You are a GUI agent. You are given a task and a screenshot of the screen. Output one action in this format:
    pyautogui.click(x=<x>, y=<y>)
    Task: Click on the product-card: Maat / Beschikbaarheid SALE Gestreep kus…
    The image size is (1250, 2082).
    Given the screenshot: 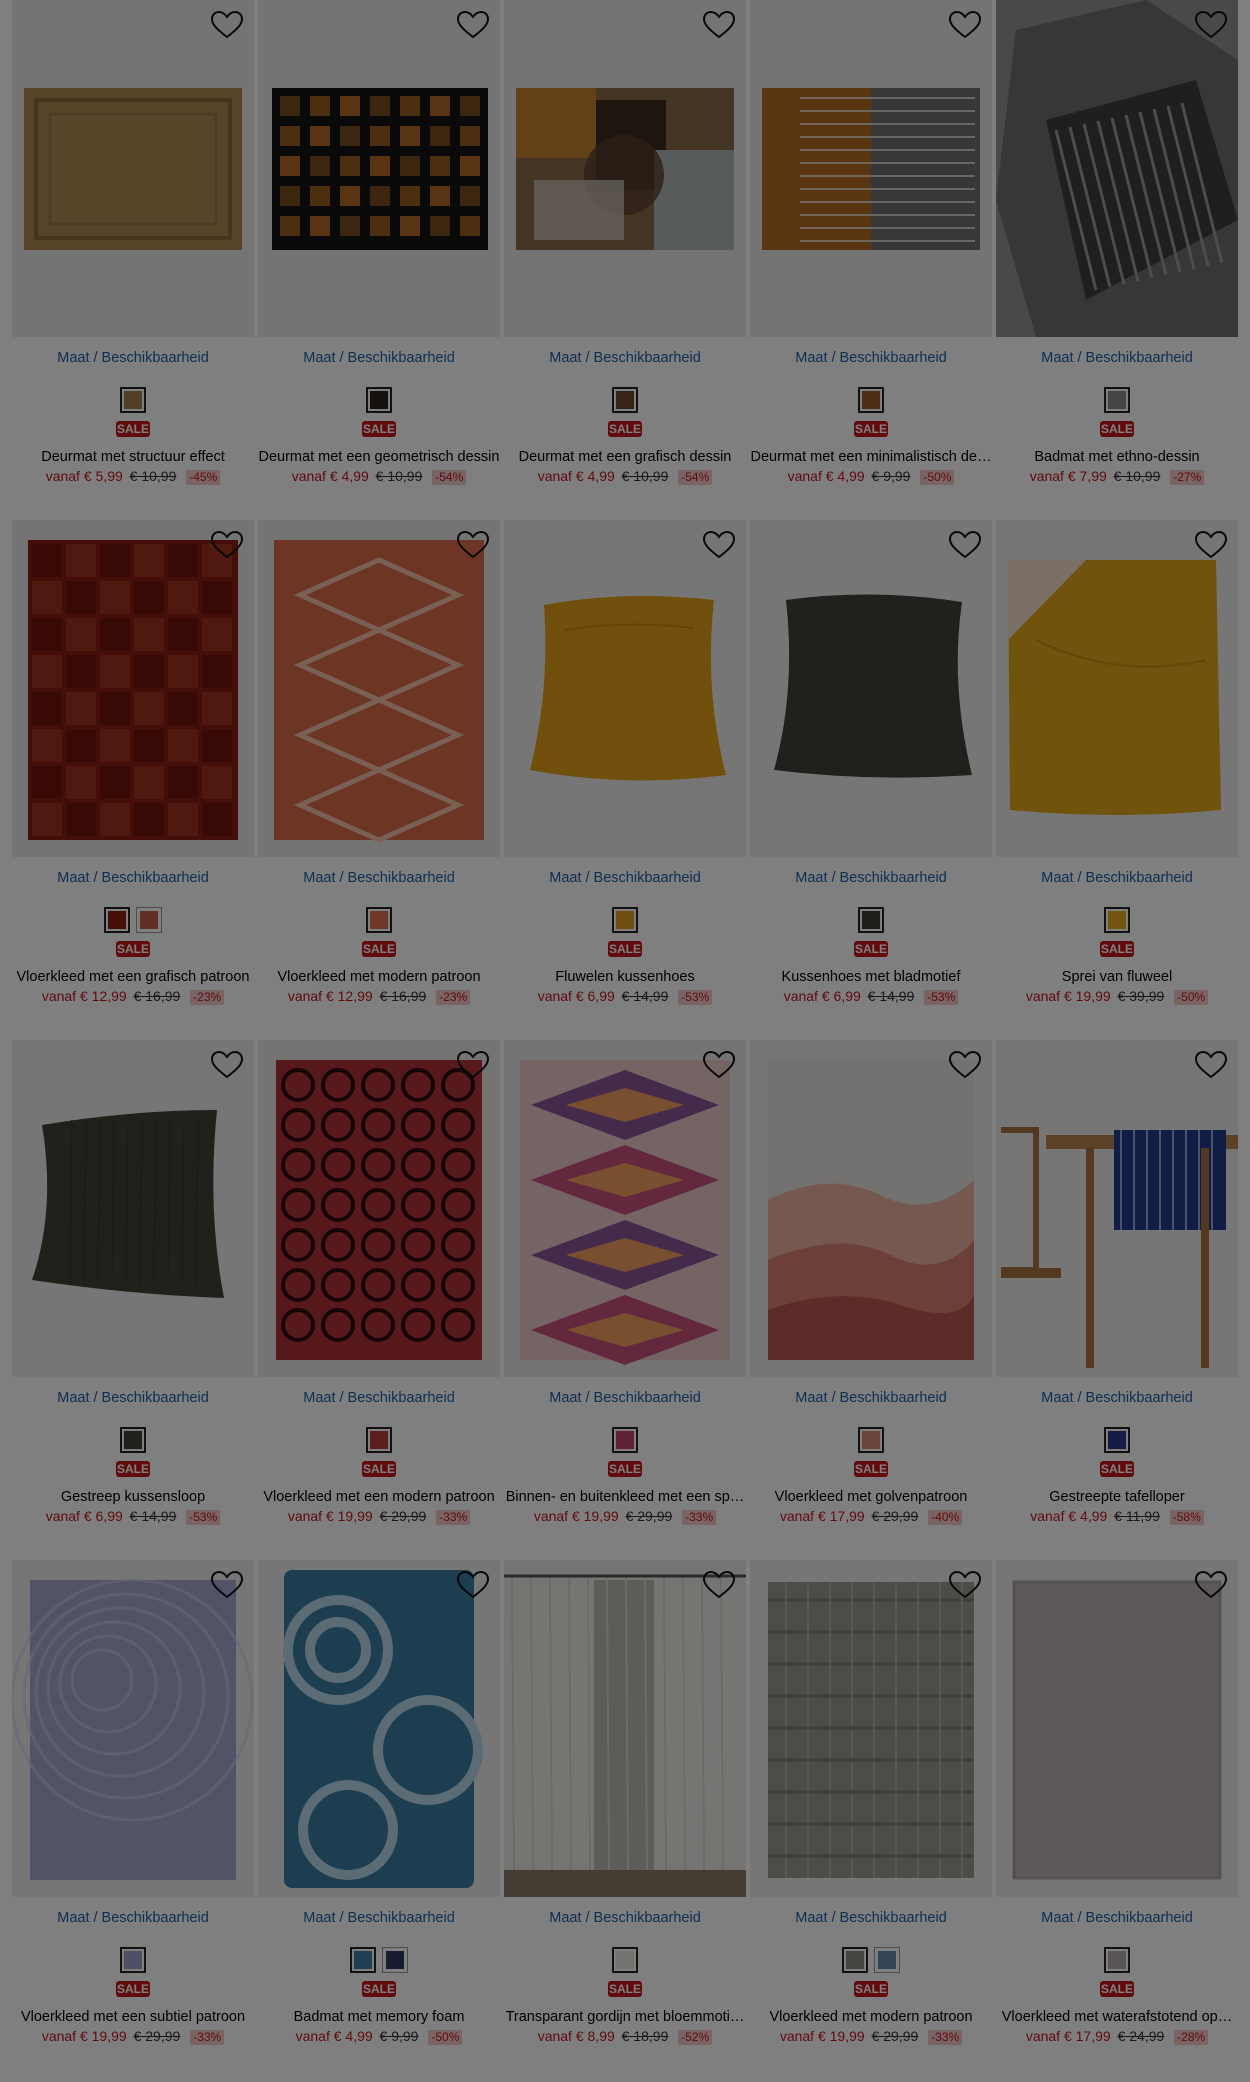 What is the action you would take?
    pyautogui.click(x=133, y=1300)
    